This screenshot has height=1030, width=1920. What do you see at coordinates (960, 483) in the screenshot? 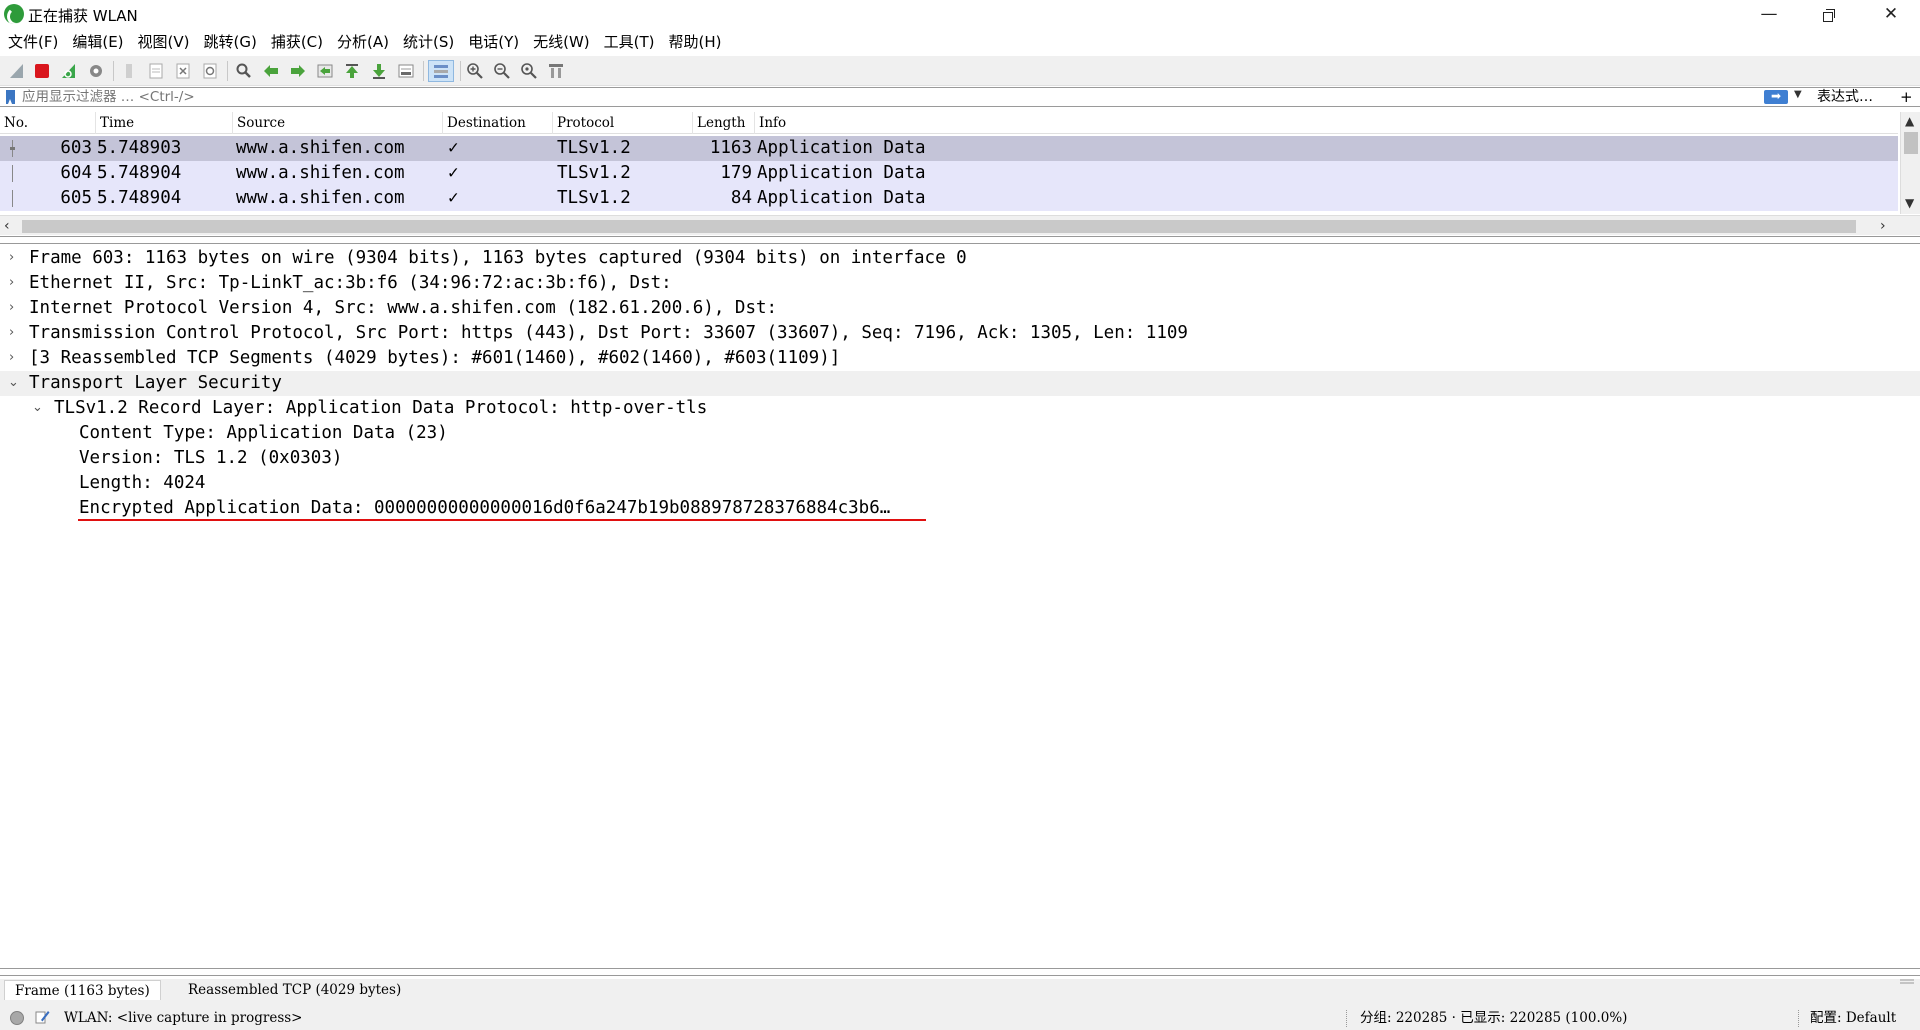
I see `tree-item-length: Length: 4024` at bounding box center [960, 483].